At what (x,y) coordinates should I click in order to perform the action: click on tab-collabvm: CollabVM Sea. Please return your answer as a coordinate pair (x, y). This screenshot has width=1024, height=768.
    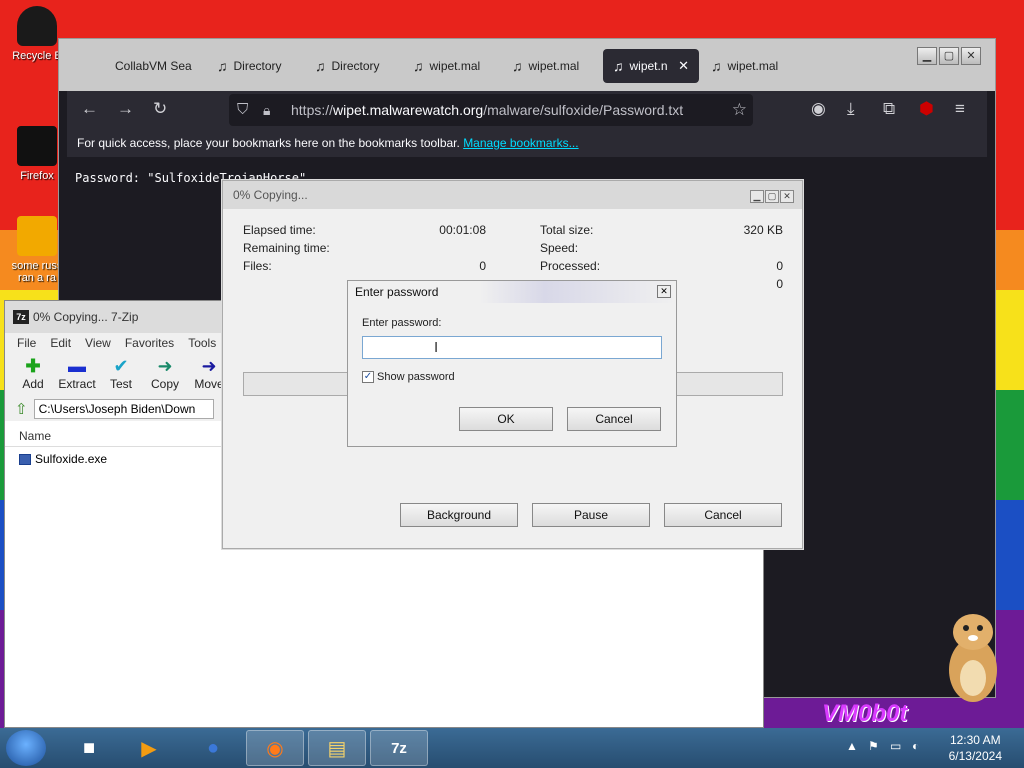
    Looking at the image, I should click on (153, 66).